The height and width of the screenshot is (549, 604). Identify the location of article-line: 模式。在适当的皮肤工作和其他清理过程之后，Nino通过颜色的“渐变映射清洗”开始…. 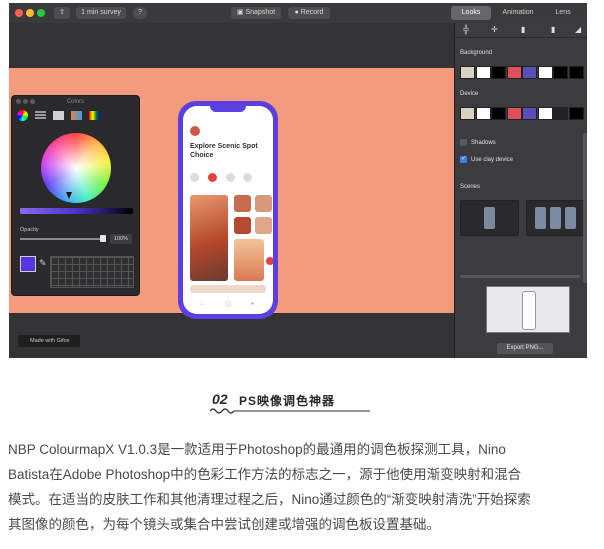
(269, 499).